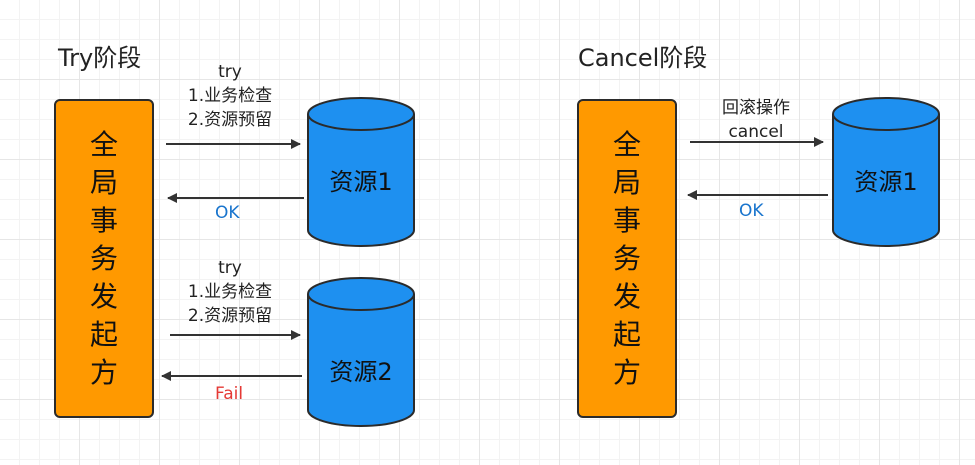  I want to click on try-request-label-2: try 1.业务检查 2.资源预留, so click(230, 292).